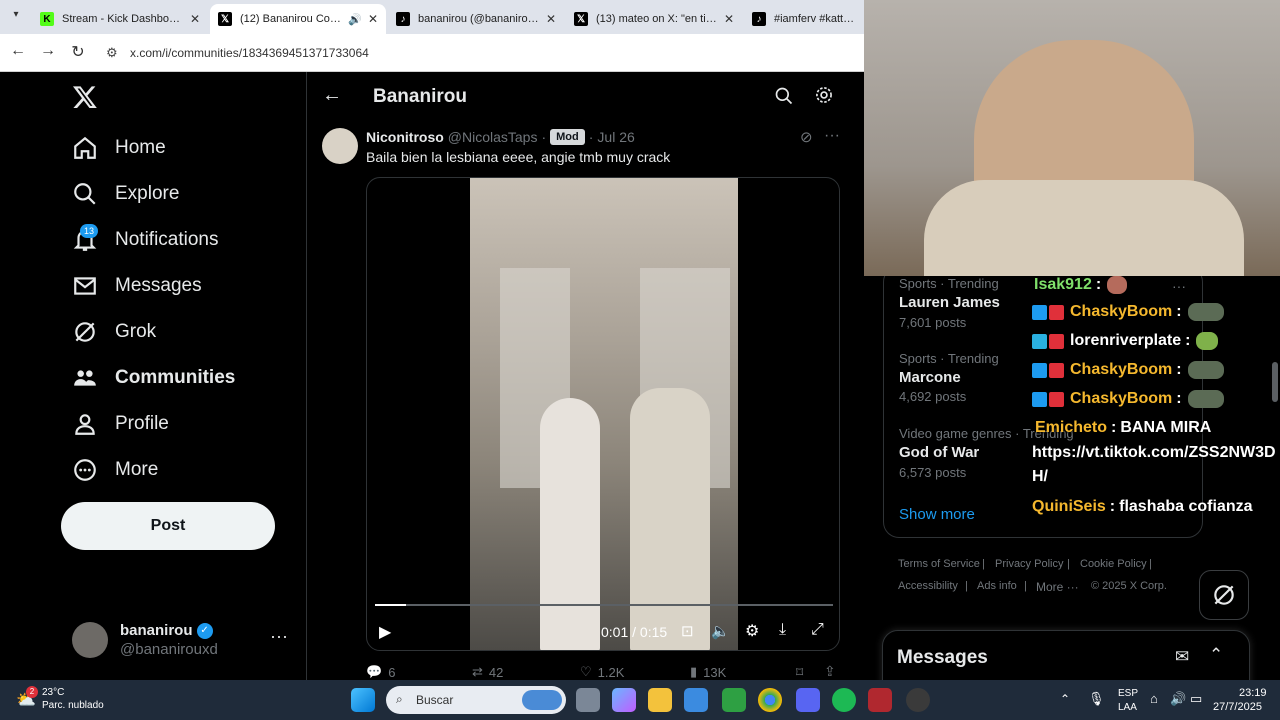 This screenshot has height=720, width=1280. What do you see at coordinates (1096, 699) in the screenshot?
I see `microphone-icon: 🎙` at bounding box center [1096, 699].